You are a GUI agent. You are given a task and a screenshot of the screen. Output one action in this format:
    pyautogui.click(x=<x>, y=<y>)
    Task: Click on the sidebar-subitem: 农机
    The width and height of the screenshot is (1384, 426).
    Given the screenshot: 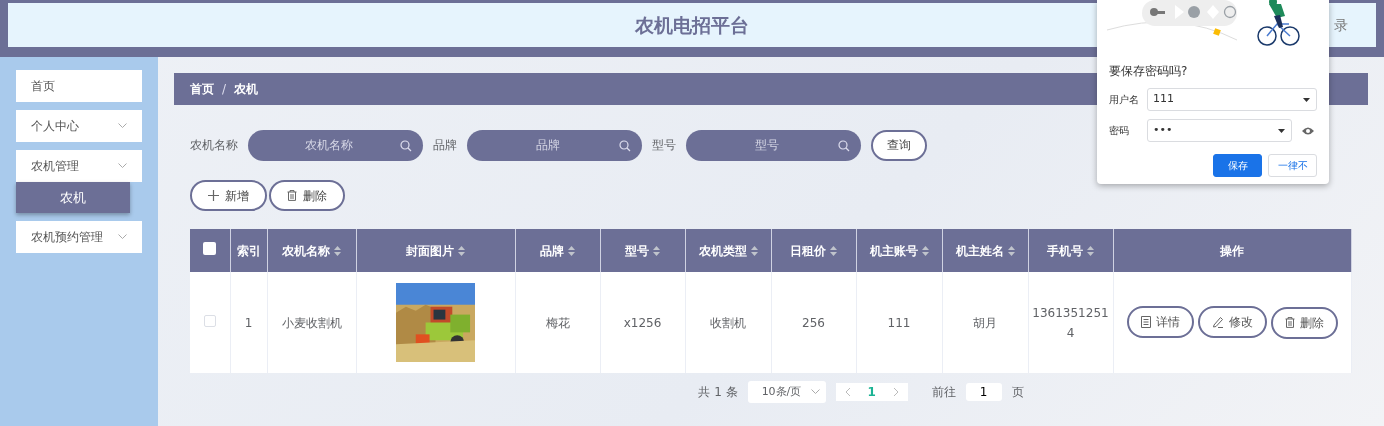 What is the action you would take?
    pyautogui.click(x=73, y=197)
    